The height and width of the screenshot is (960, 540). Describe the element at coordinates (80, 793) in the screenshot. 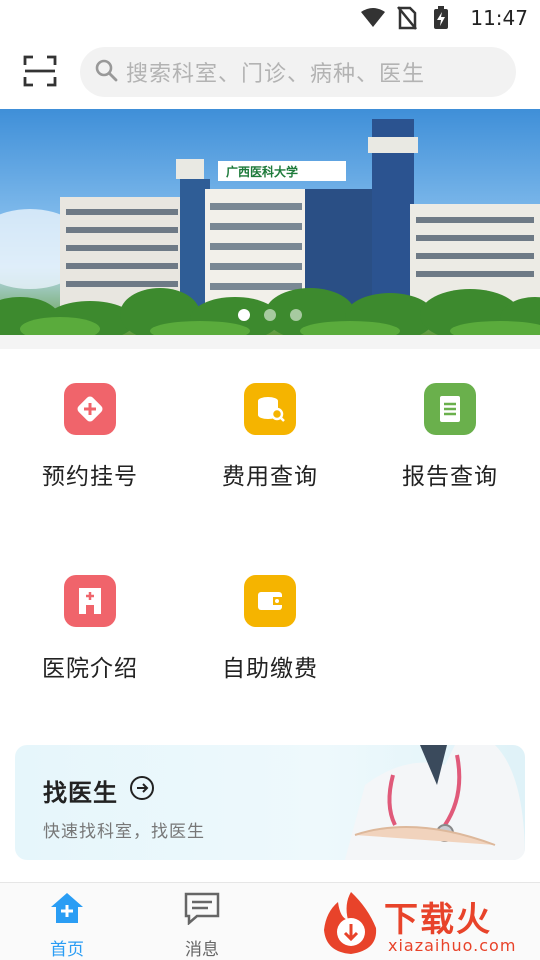

I see `find-doctor-title: 找医生` at that location.